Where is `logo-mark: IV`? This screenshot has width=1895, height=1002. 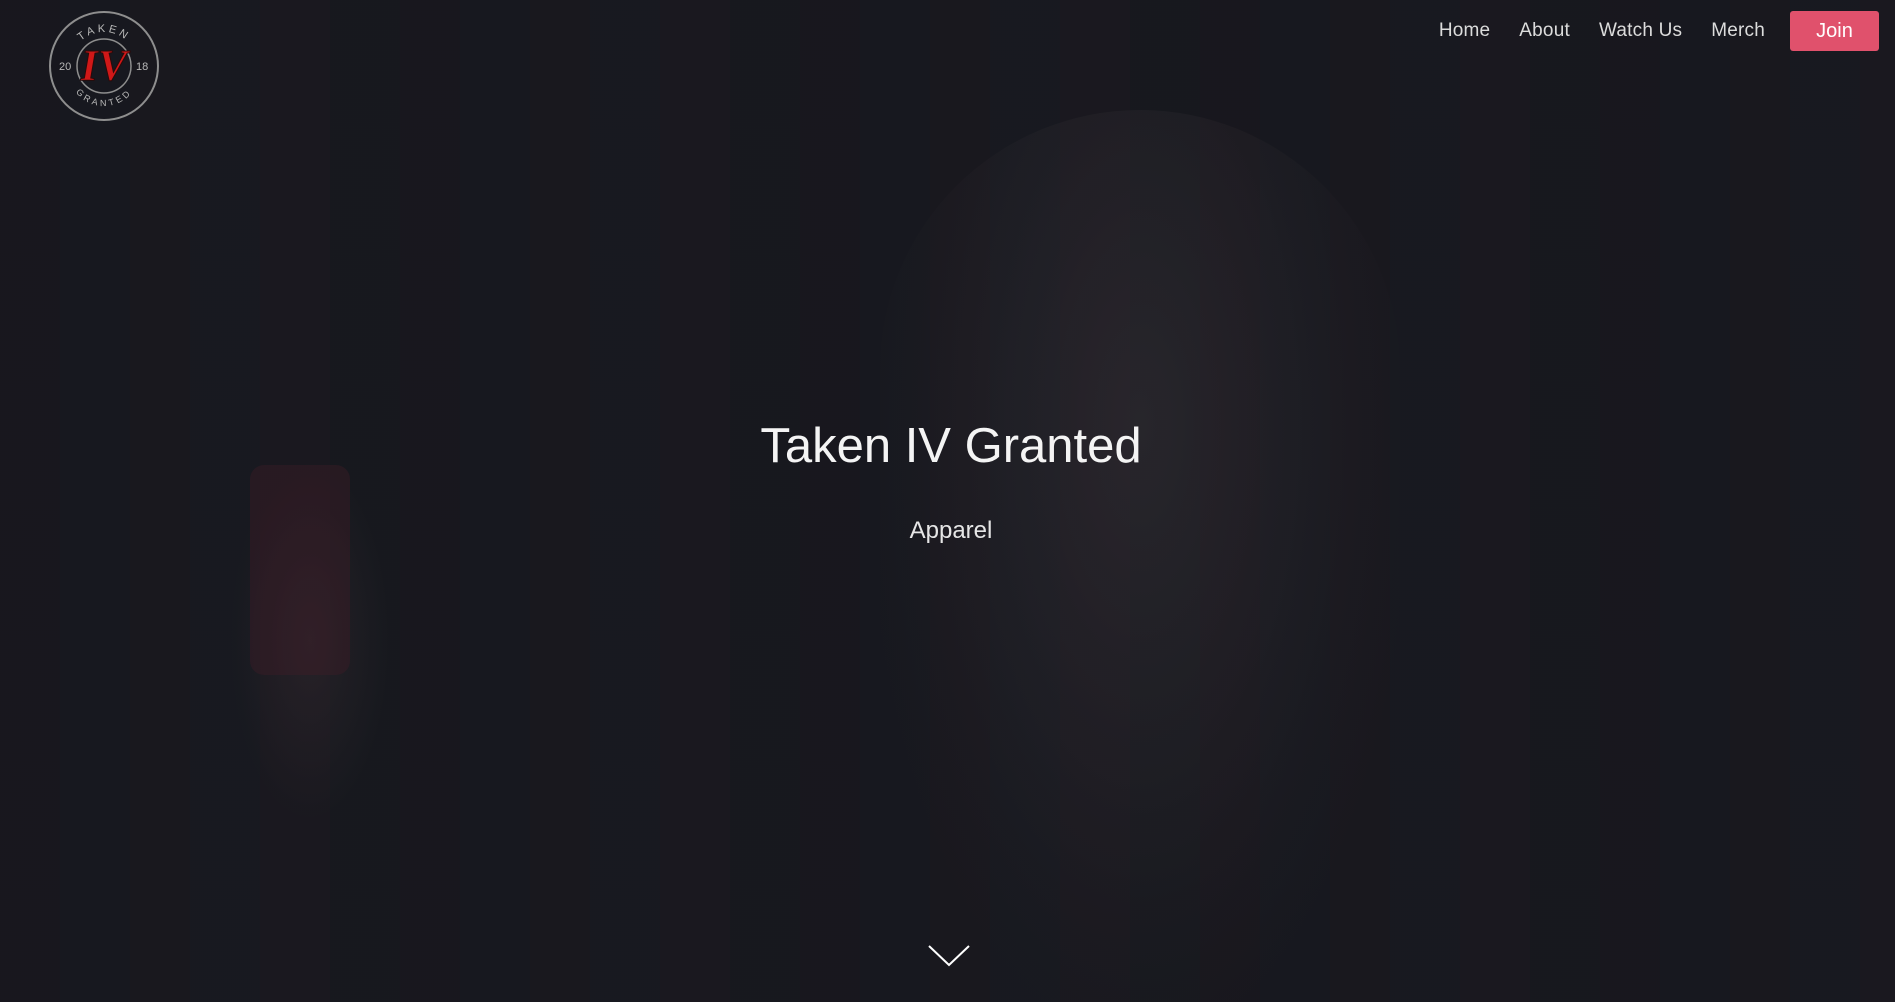 logo-mark: IV is located at coordinates (105, 65).